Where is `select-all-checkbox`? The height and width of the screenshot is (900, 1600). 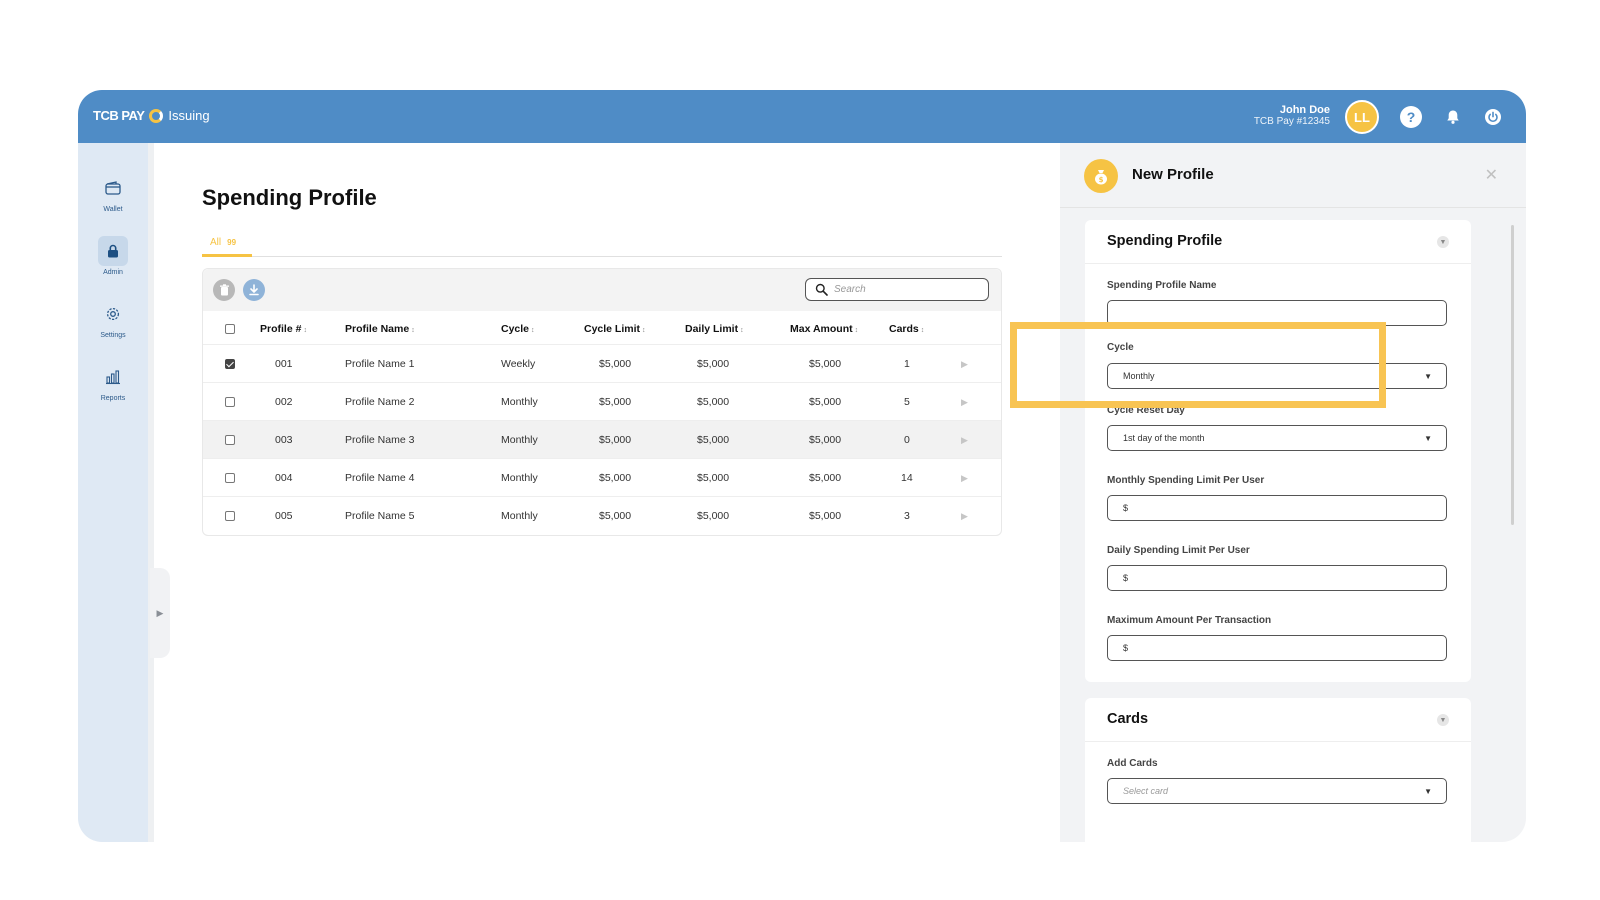 select-all-checkbox is located at coordinates (230, 329).